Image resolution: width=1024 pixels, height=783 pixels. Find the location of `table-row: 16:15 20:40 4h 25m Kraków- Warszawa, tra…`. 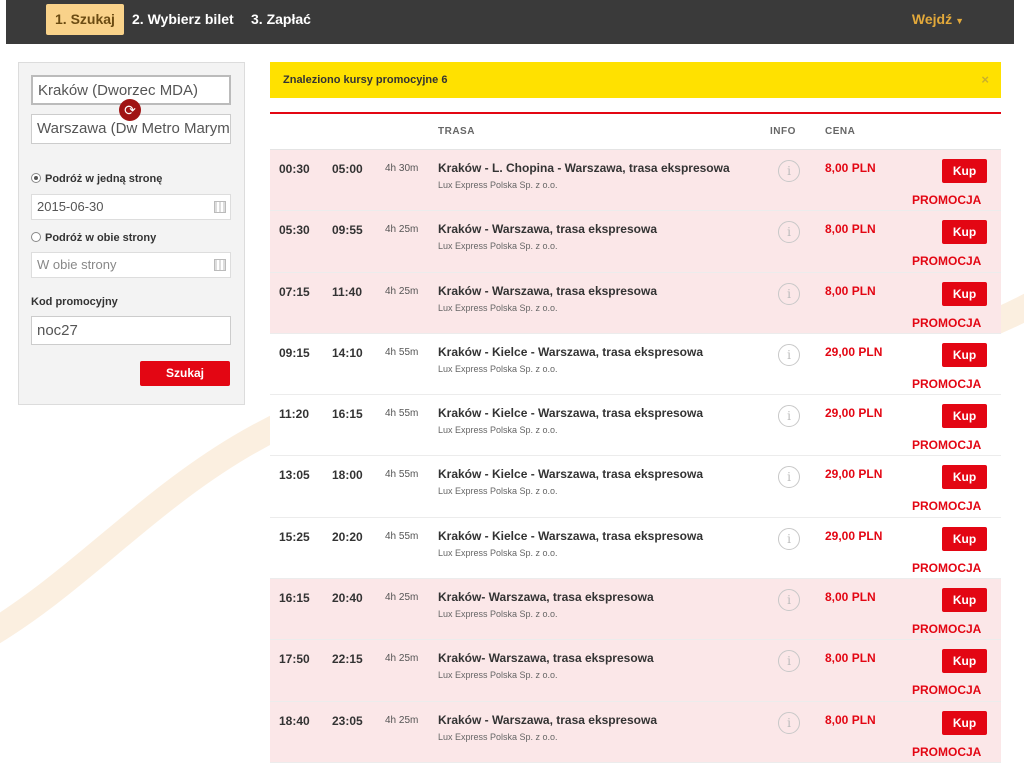

table-row: 16:15 20:40 4h 25m Kraków- Warszawa, tra… is located at coordinates (635, 610).